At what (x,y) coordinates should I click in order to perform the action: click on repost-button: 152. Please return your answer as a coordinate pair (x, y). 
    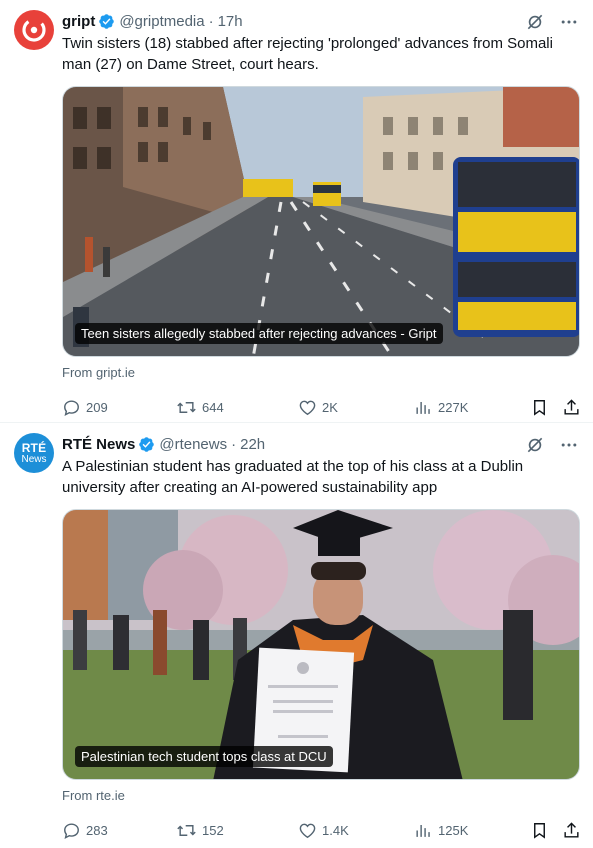
    Looking at the image, I should click on (200, 830).